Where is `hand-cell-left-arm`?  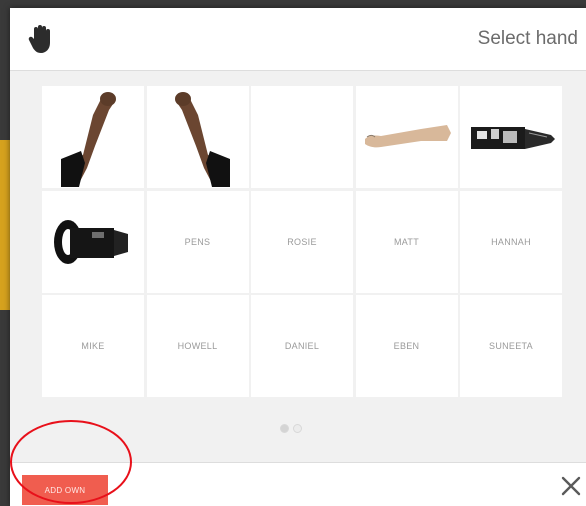
hand-cell-left-arm is located at coordinates (93, 137).